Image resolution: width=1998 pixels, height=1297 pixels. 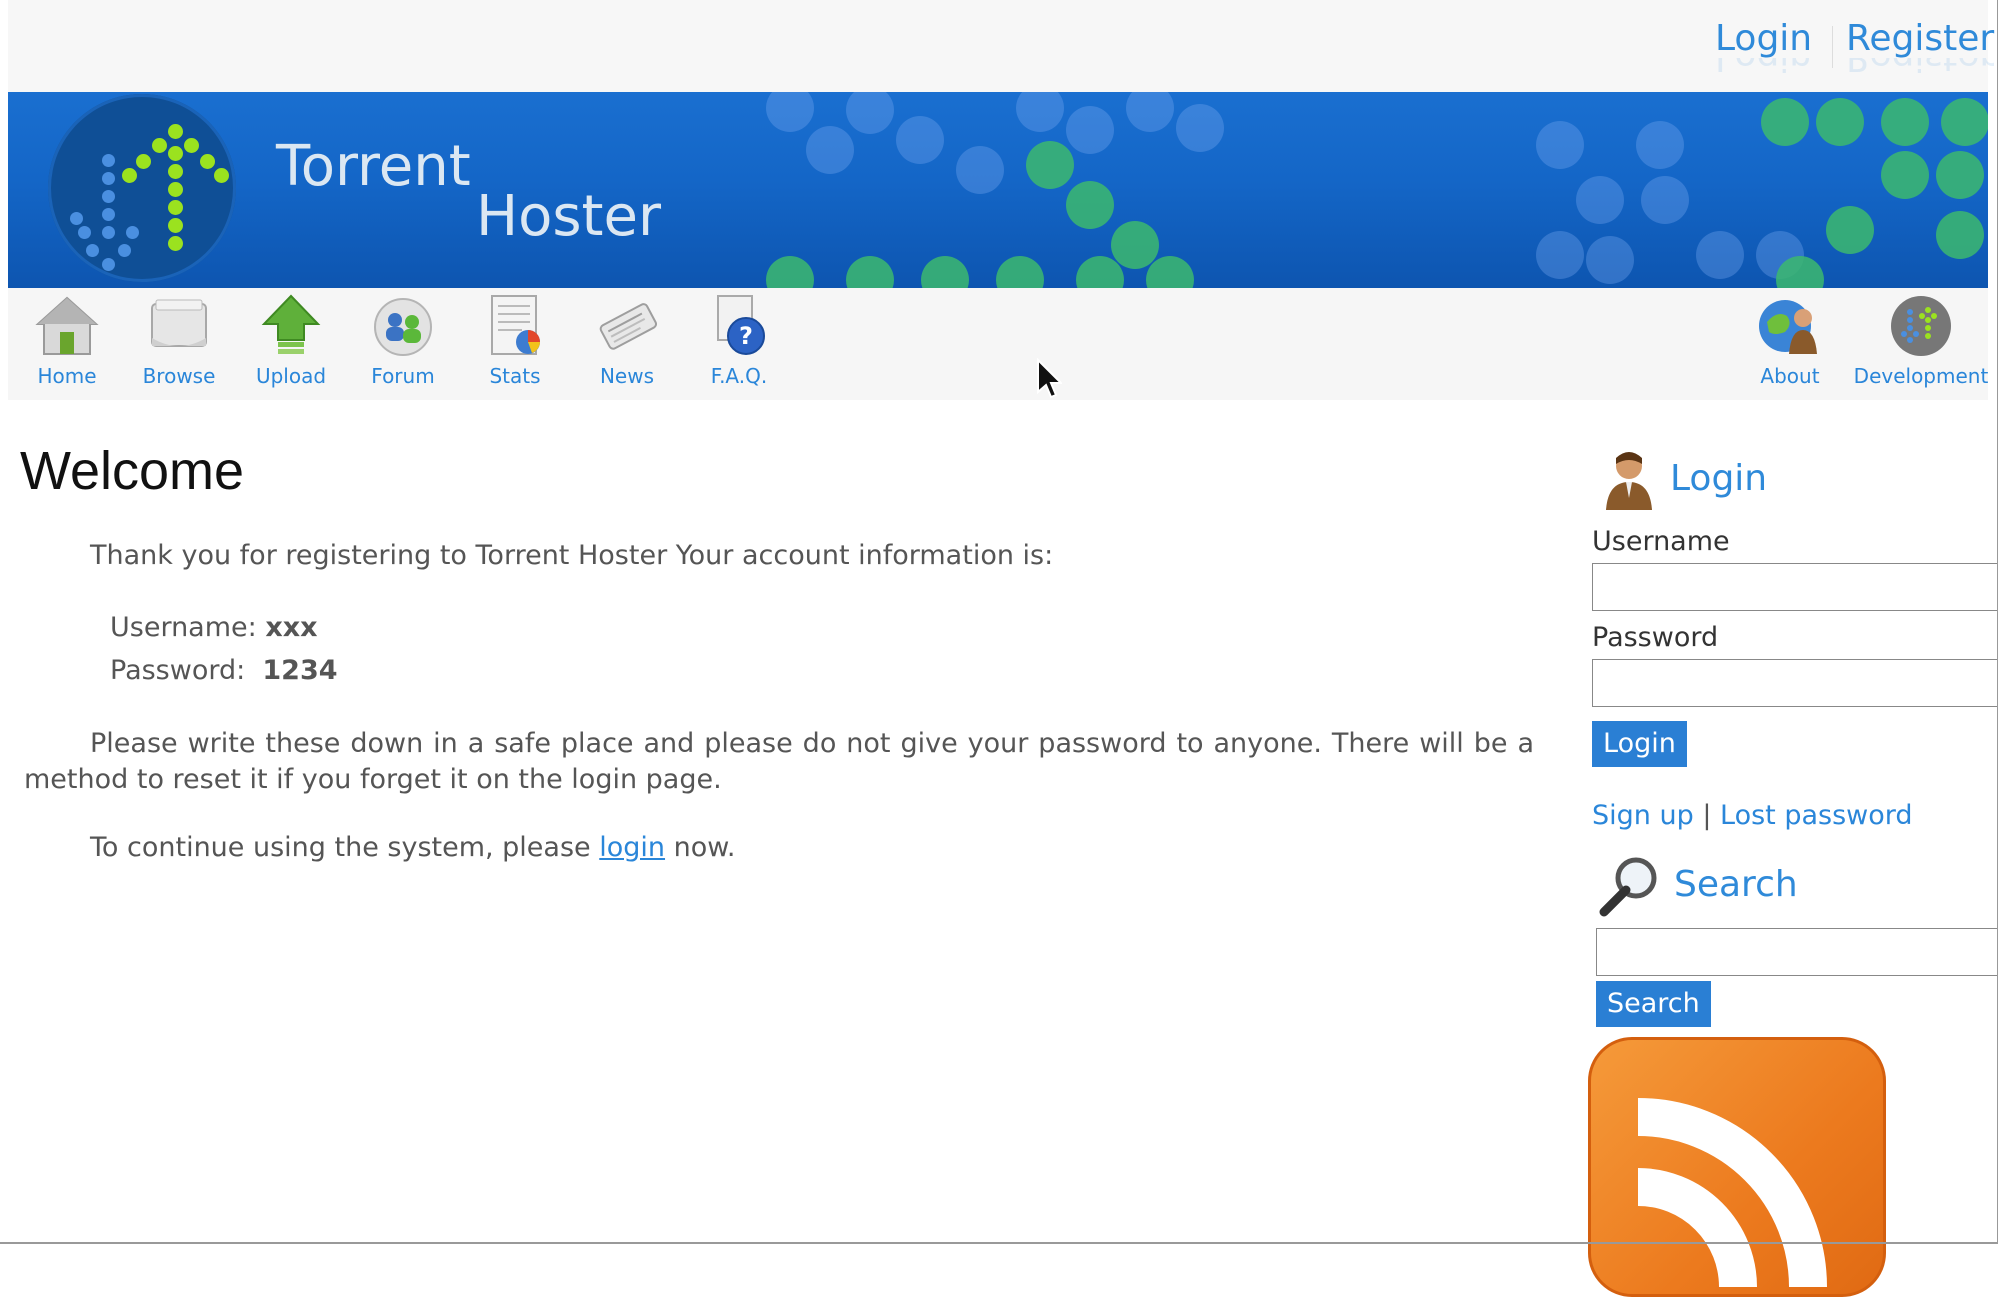 What do you see at coordinates (67, 376) in the screenshot?
I see `nav-home-label: Home` at bounding box center [67, 376].